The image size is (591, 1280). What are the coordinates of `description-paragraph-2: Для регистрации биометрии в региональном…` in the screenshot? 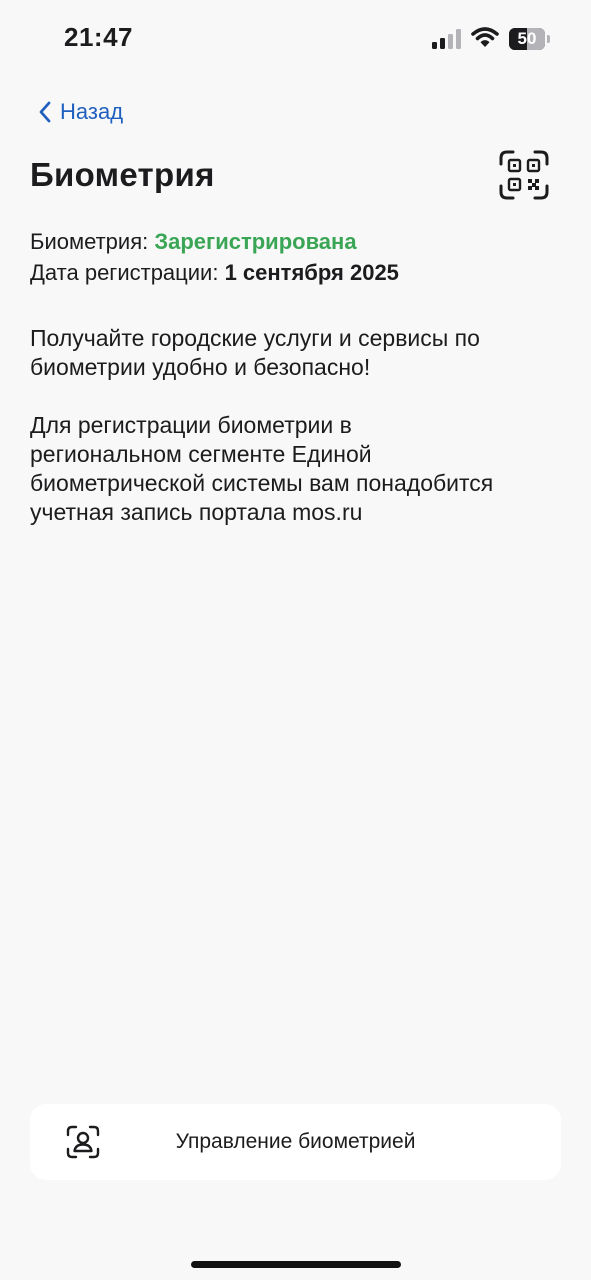 It's located at (295, 469).